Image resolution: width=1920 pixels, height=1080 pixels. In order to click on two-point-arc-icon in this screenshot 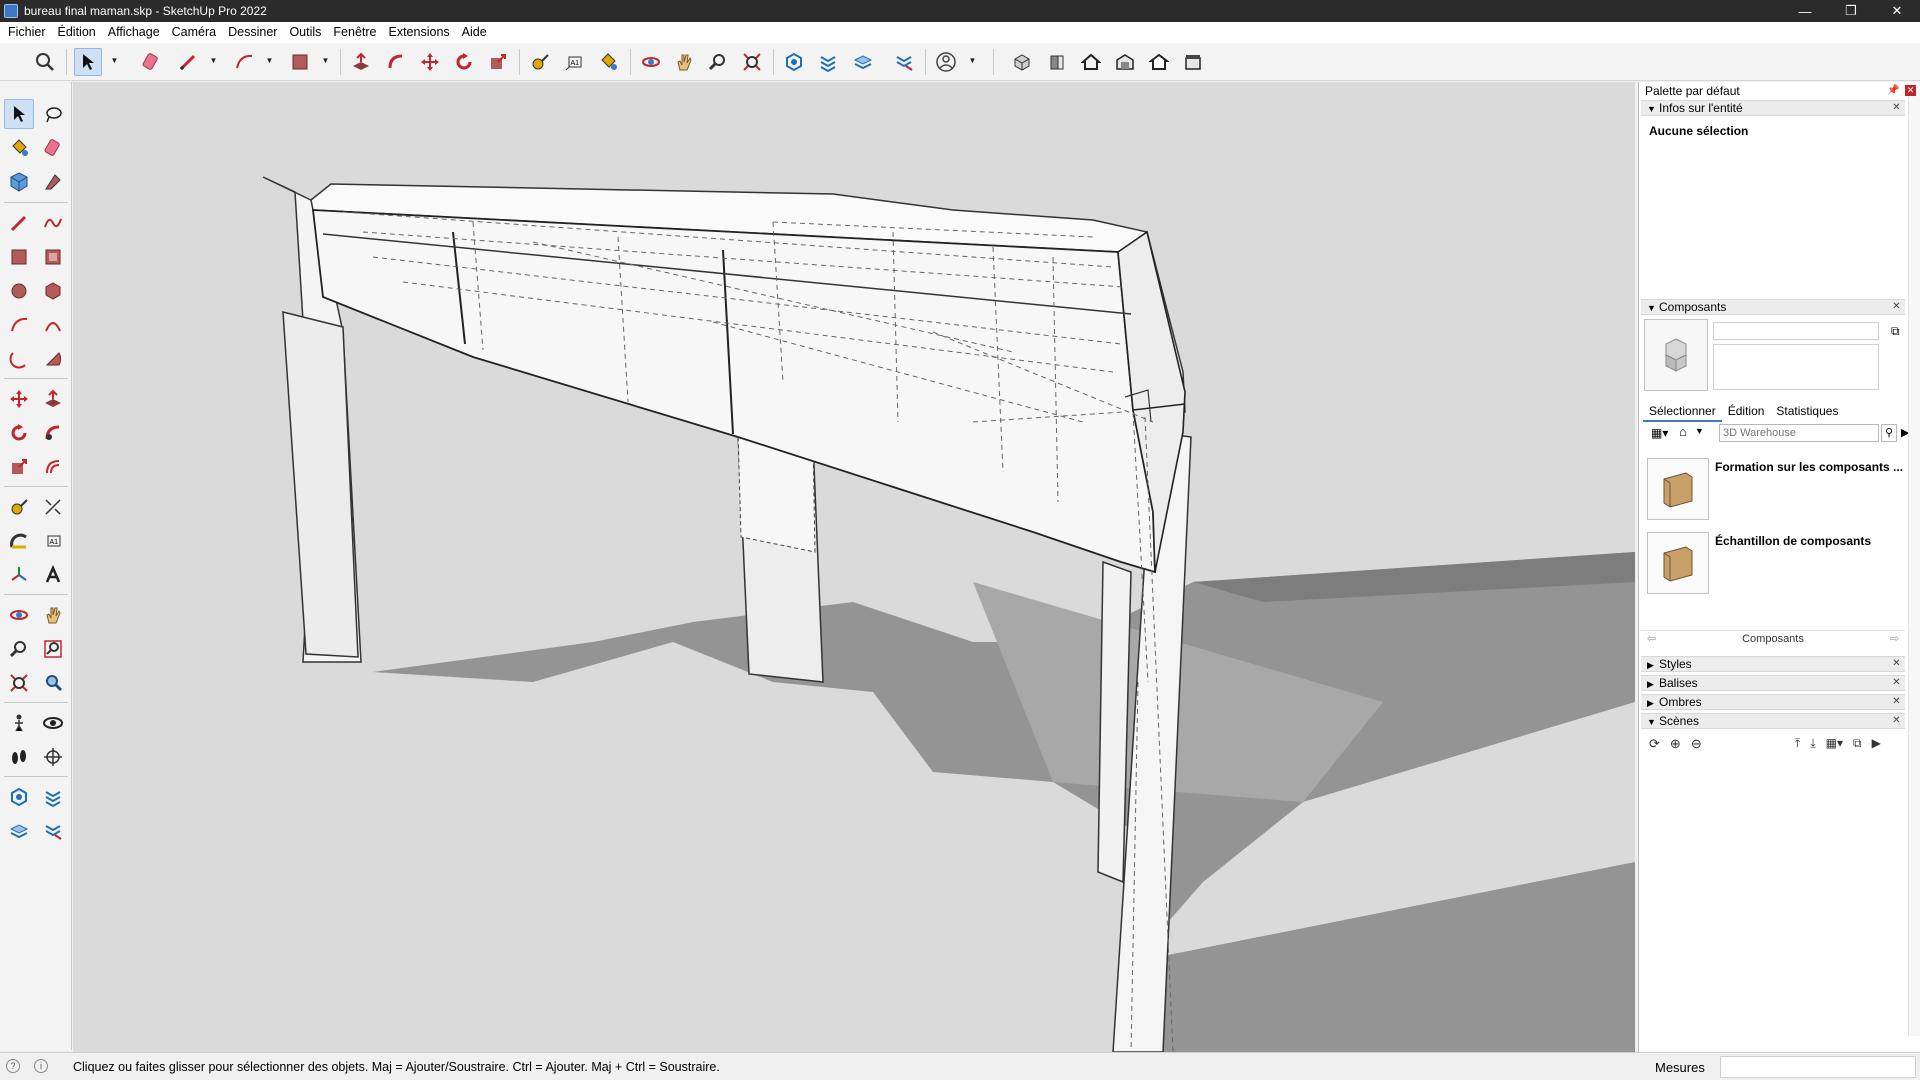, I will do `click(53, 325)`.